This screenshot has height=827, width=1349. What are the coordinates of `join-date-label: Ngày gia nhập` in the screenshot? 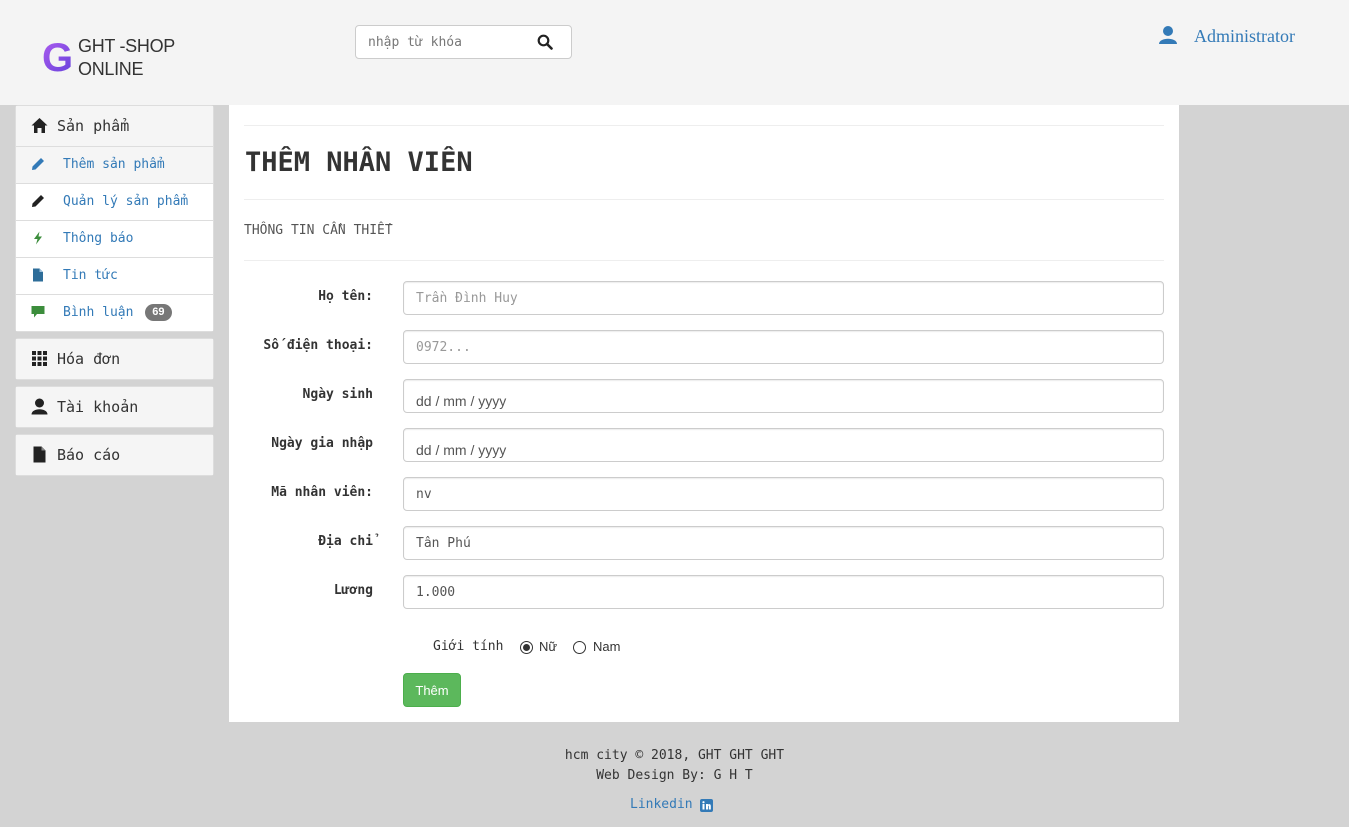 It's located at (322, 443).